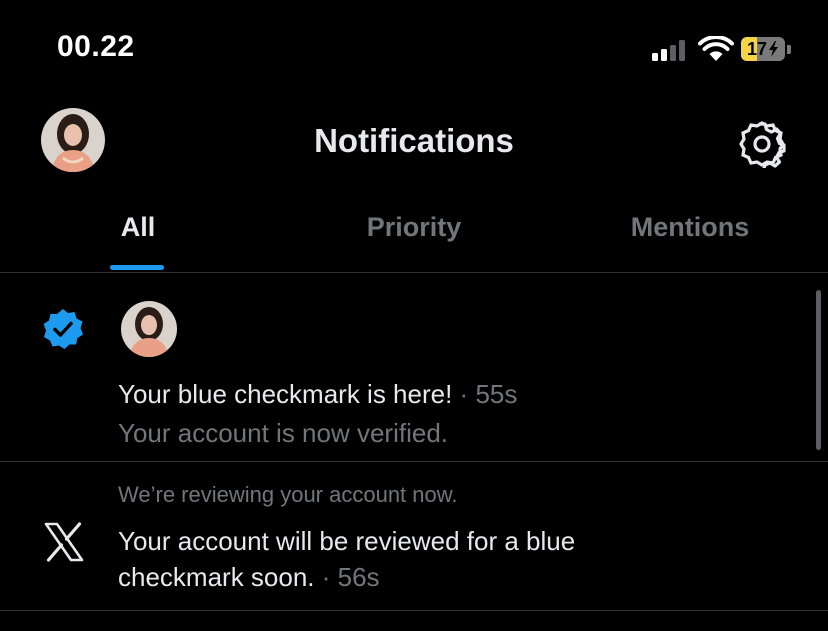  Describe the element at coordinates (138, 227) in the screenshot. I see `tab-all-label: All` at that location.